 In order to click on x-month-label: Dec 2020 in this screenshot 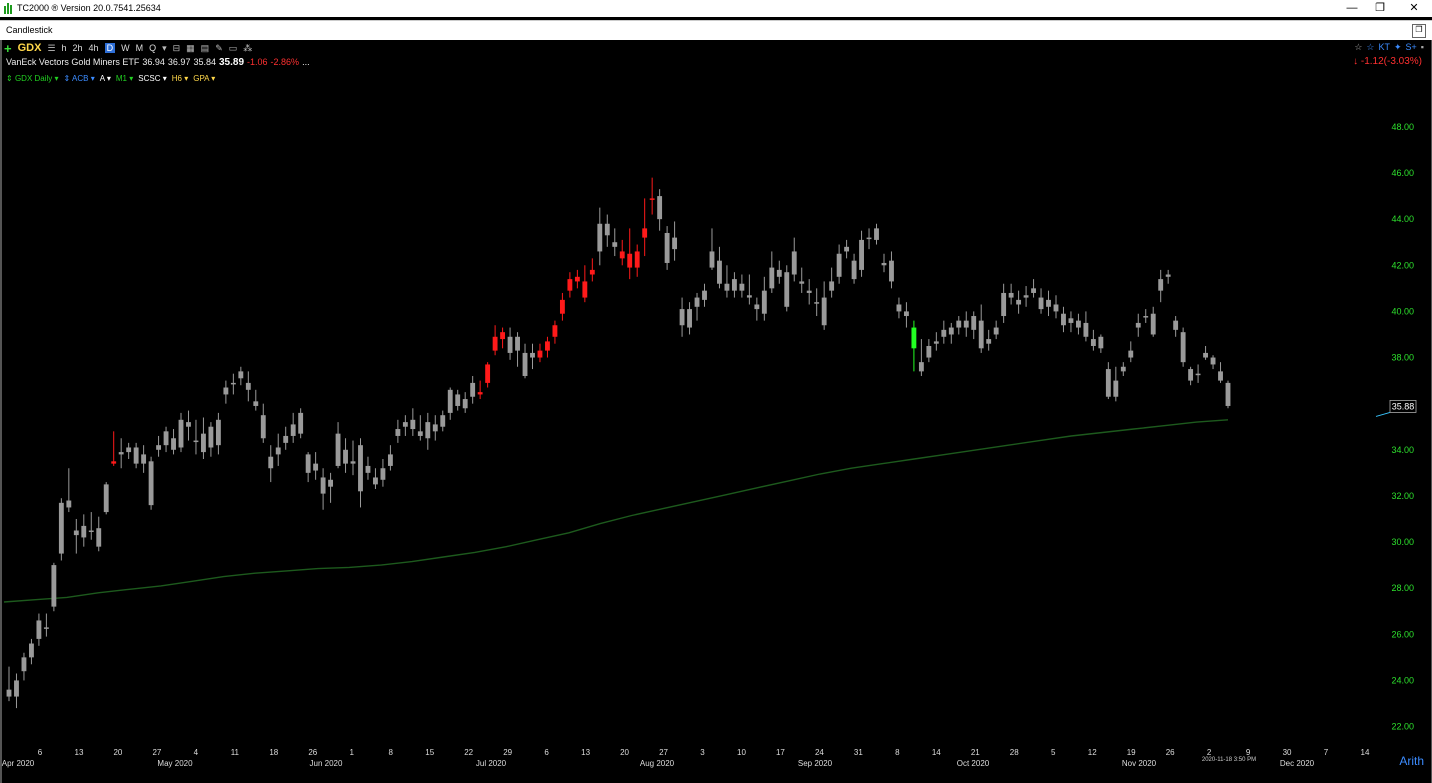, I will do `click(1297, 763)`.